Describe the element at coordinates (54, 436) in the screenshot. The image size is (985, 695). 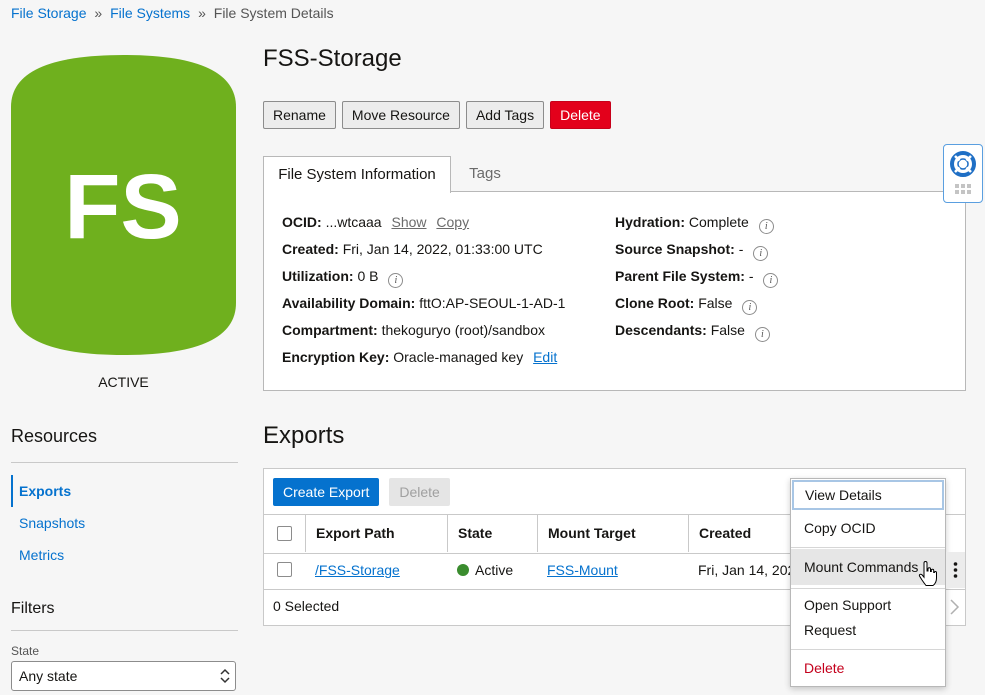
I see `resources-heading: Resources` at that location.